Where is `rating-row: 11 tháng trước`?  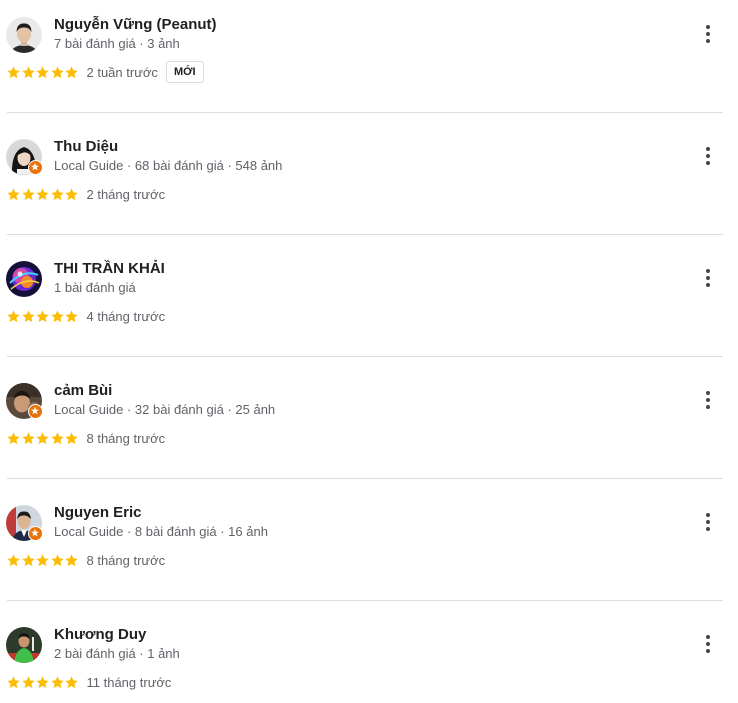 rating-row: 11 tháng trước is located at coordinates (88, 682).